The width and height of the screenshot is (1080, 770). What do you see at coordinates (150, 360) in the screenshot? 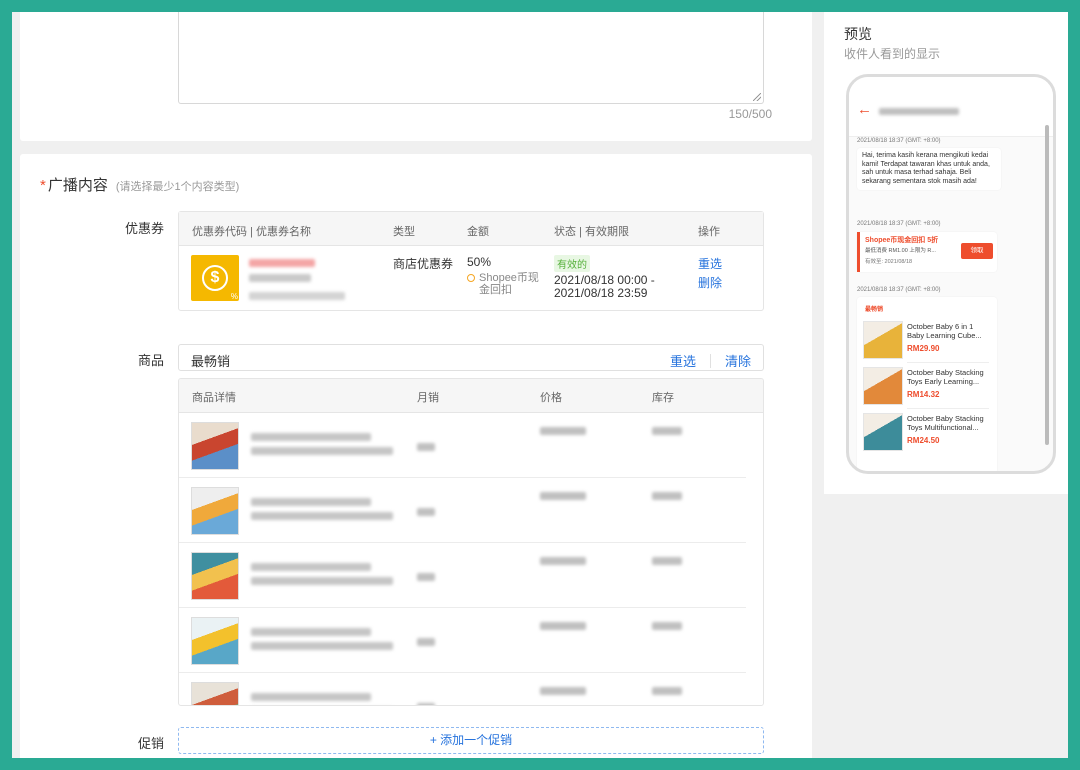
I see `products-label: 商品` at bounding box center [150, 360].